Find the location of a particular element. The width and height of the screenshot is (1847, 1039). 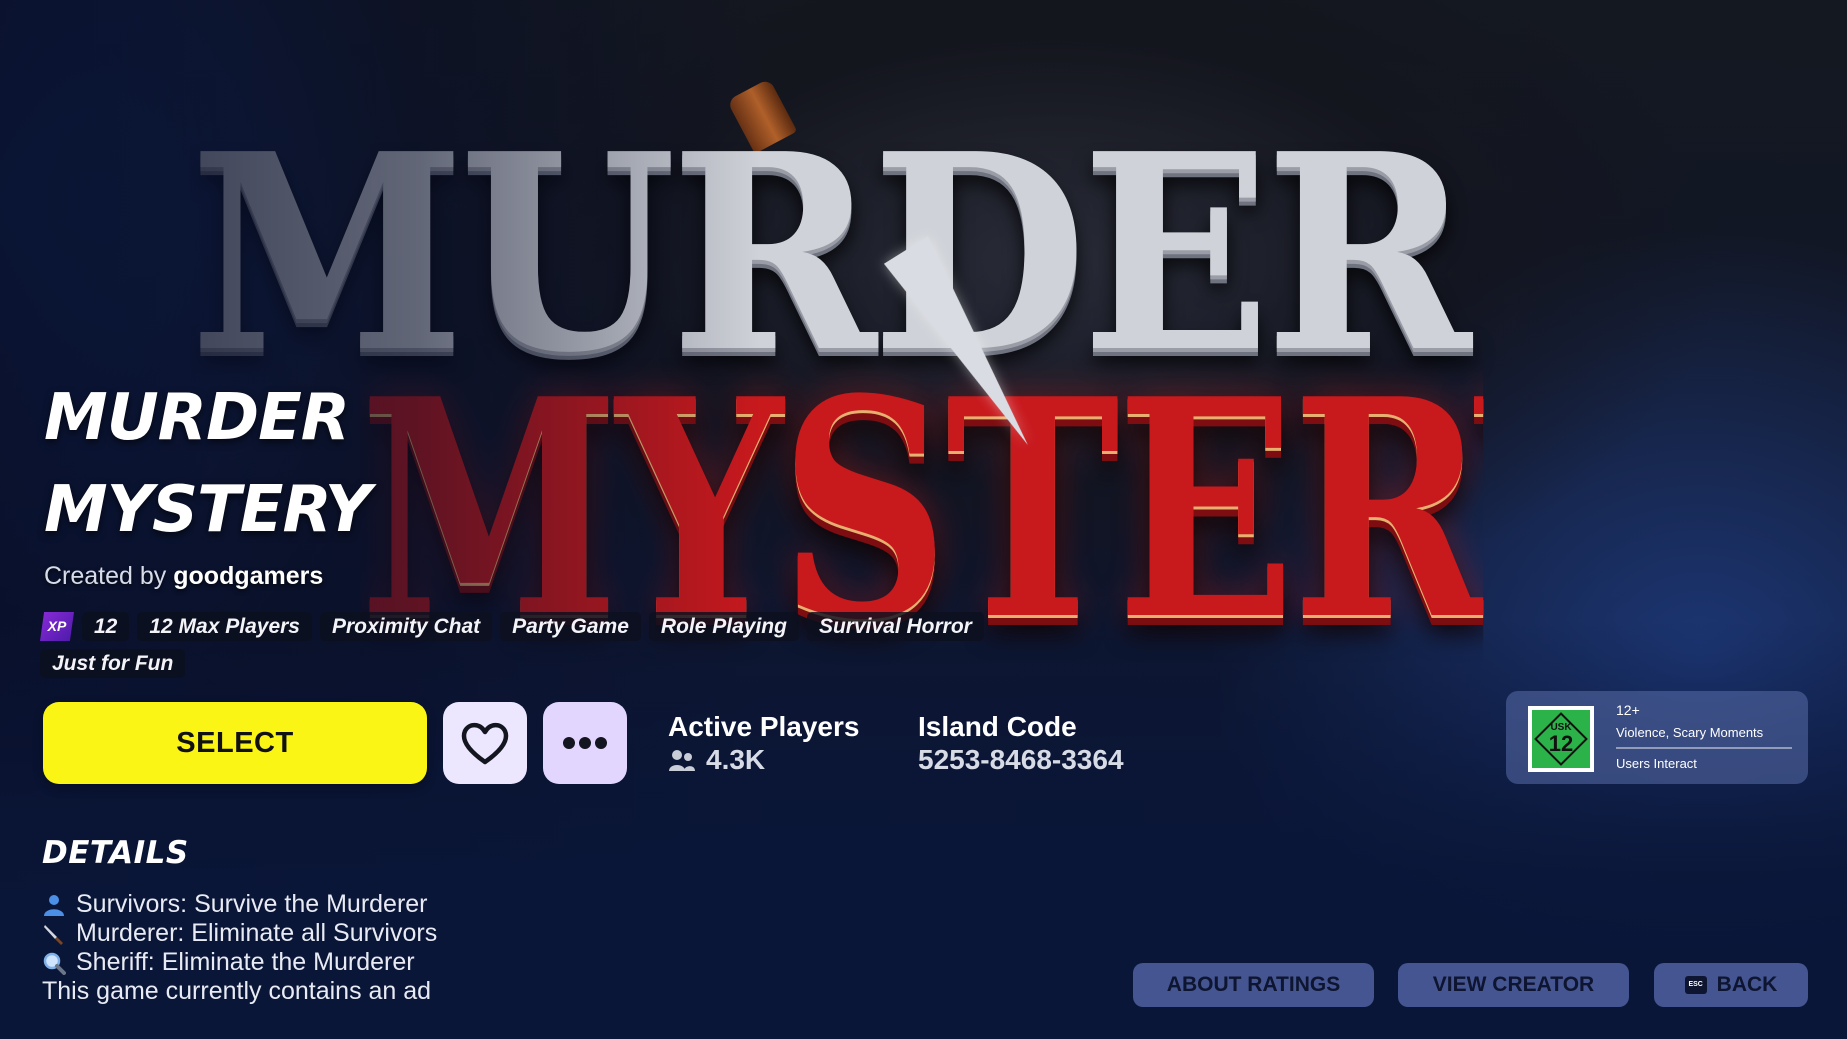

tag-just-for-fun: Just for Fun is located at coordinates (113, 663).